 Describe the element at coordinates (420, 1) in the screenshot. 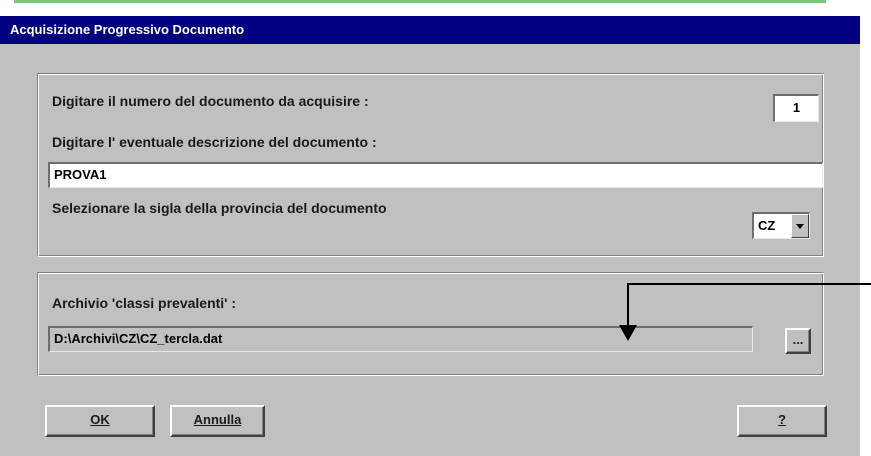

I see `accent-line` at that location.